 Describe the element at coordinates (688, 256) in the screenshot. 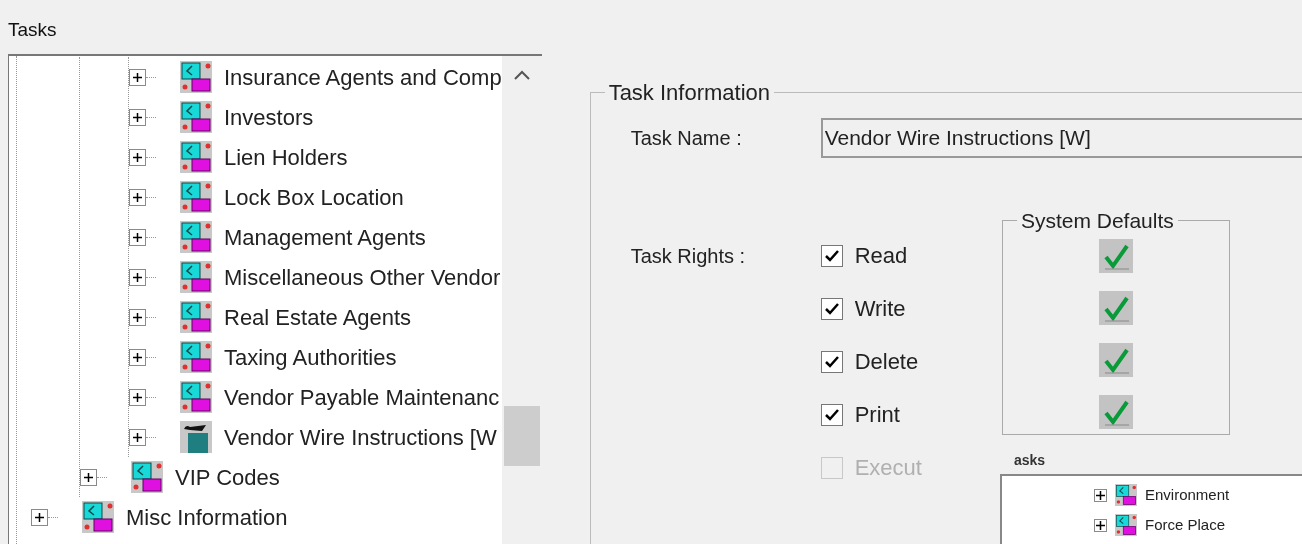

I see `field-label: Task Rights :` at that location.